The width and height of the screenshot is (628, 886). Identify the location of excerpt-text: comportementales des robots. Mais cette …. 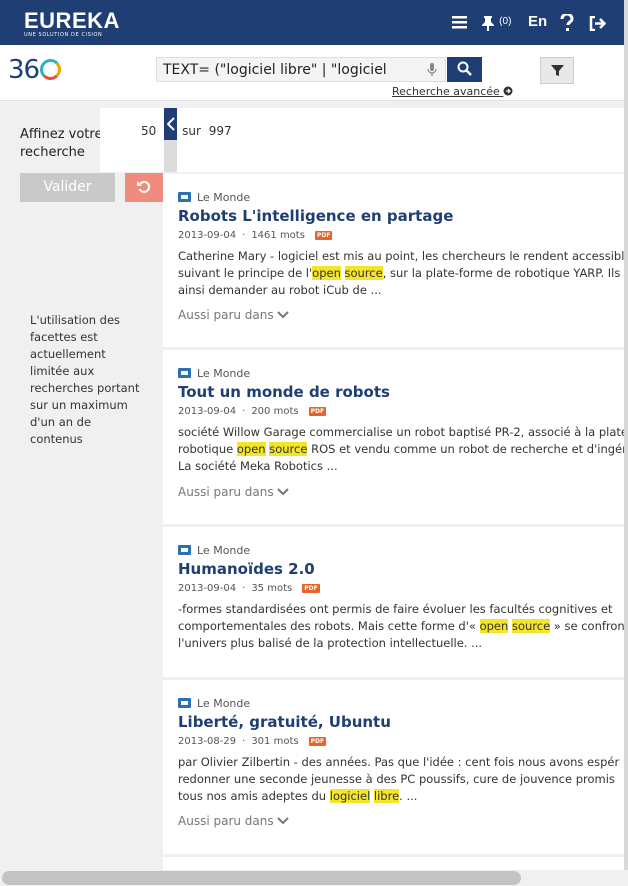
(329, 626).